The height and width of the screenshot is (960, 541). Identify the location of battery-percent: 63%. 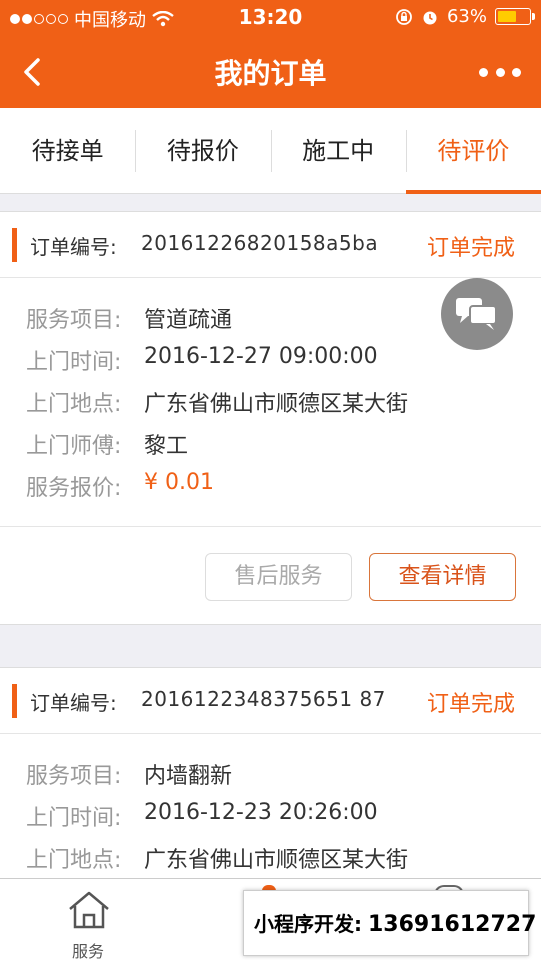
(466, 16).